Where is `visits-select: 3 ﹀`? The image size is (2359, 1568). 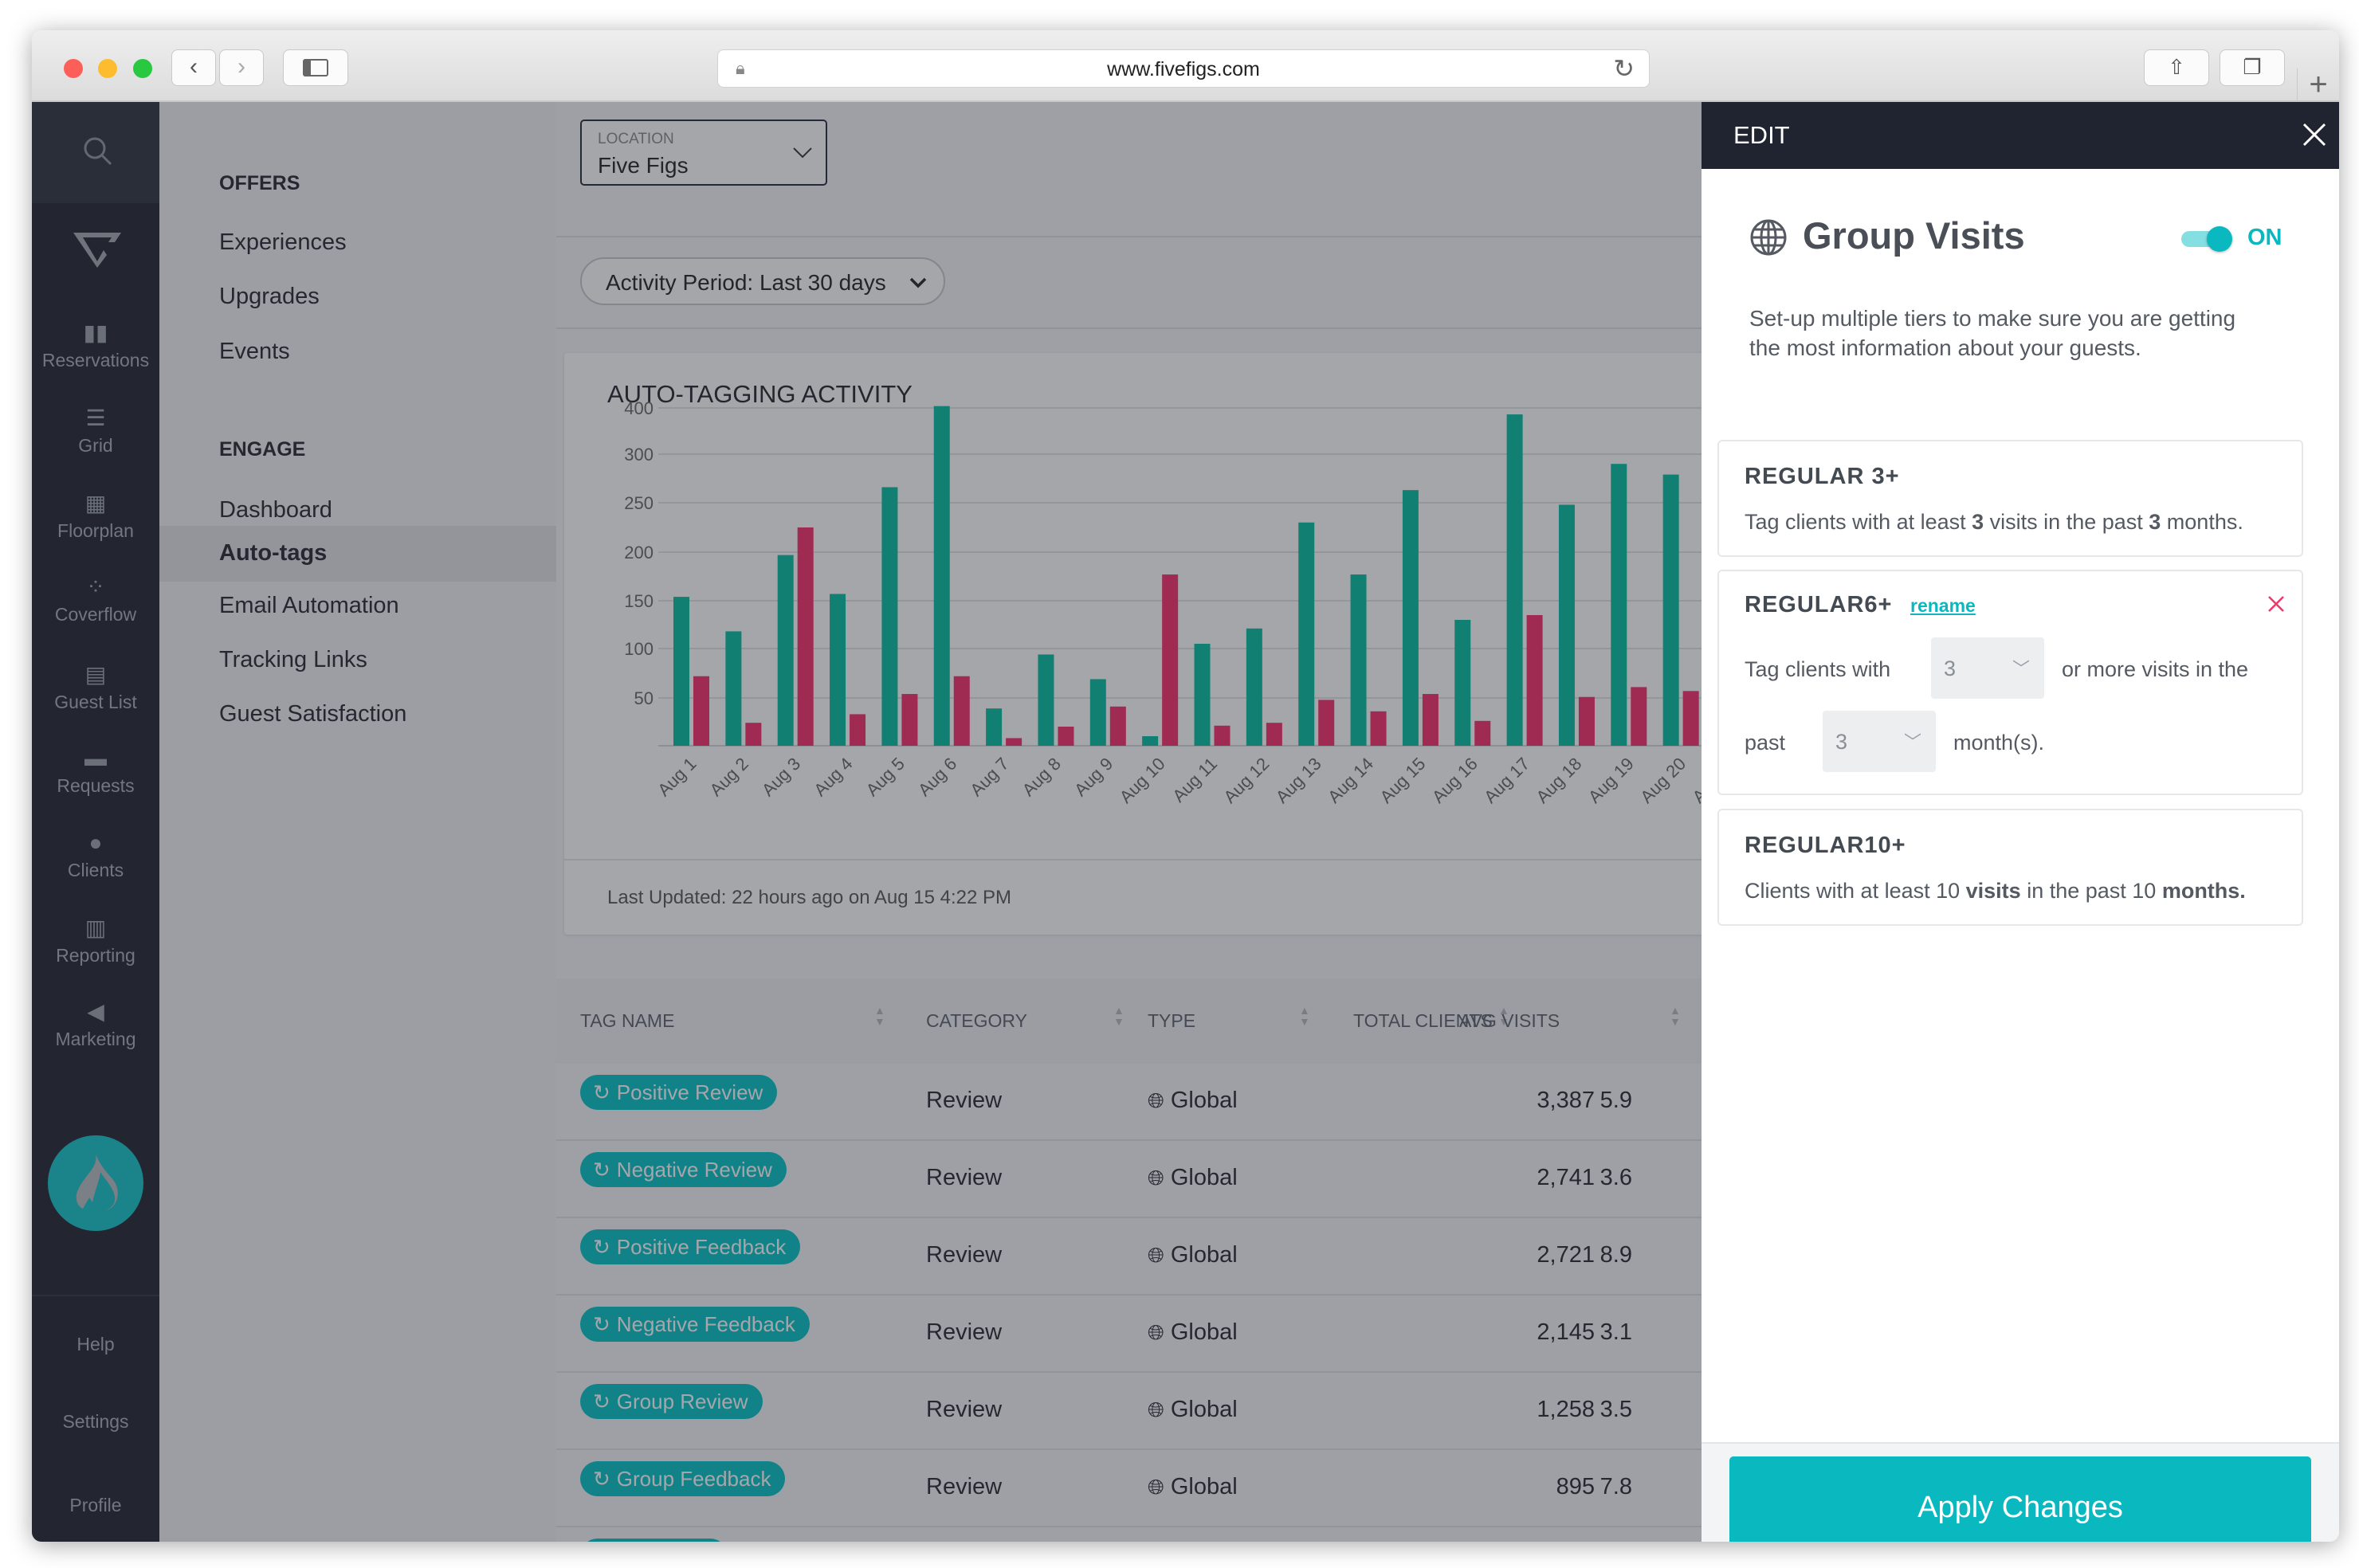 visits-select: 3 ﹀ is located at coordinates (1987, 668).